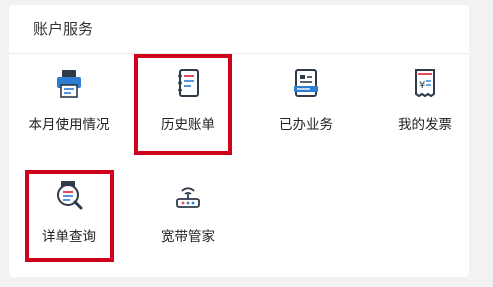  What do you see at coordinates (69, 84) in the screenshot?
I see `printer-doc-icon` at bounding box center [69, 84].